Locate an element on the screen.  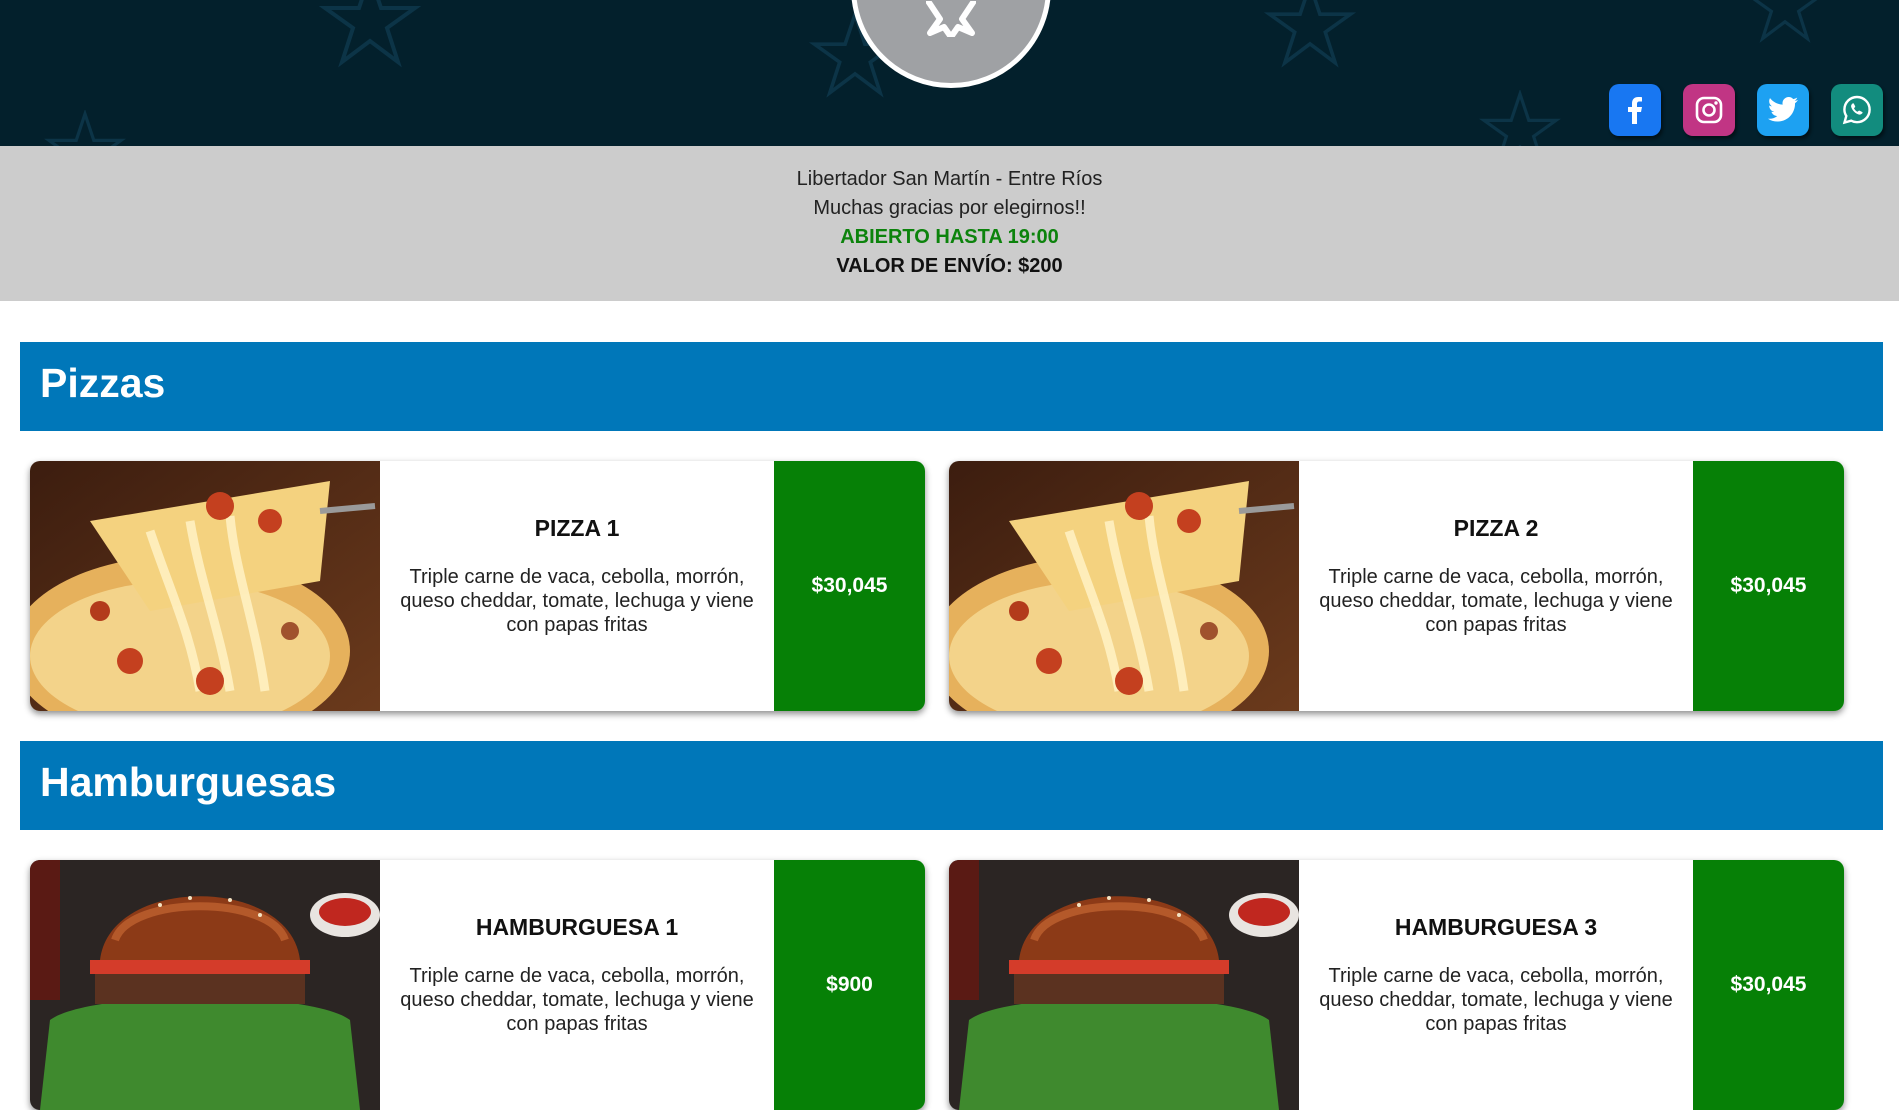
product-price: $900 is located at coordinates (849, 985).